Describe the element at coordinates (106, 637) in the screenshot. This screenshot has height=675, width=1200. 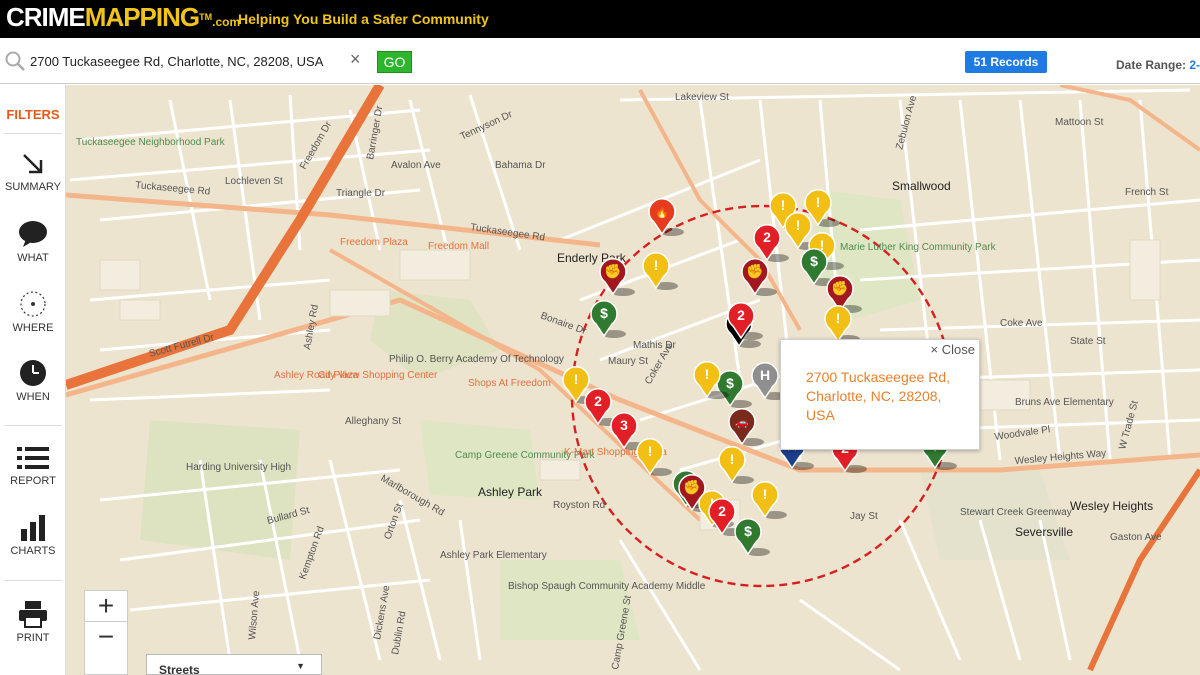
I see `zoom-out-button: −` at that location.